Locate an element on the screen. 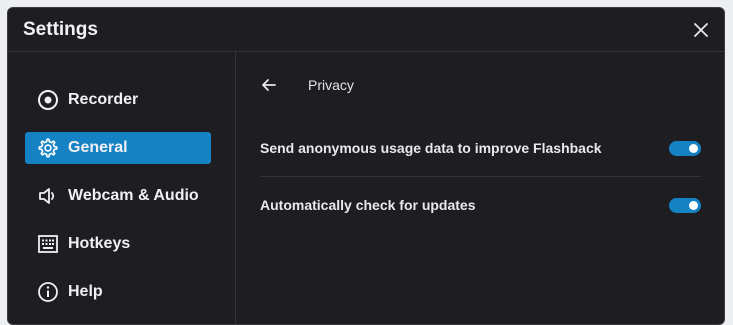 The height and width of the screenshot is (325, 733). arrow-left-icon is located at coordinates (269, 85).